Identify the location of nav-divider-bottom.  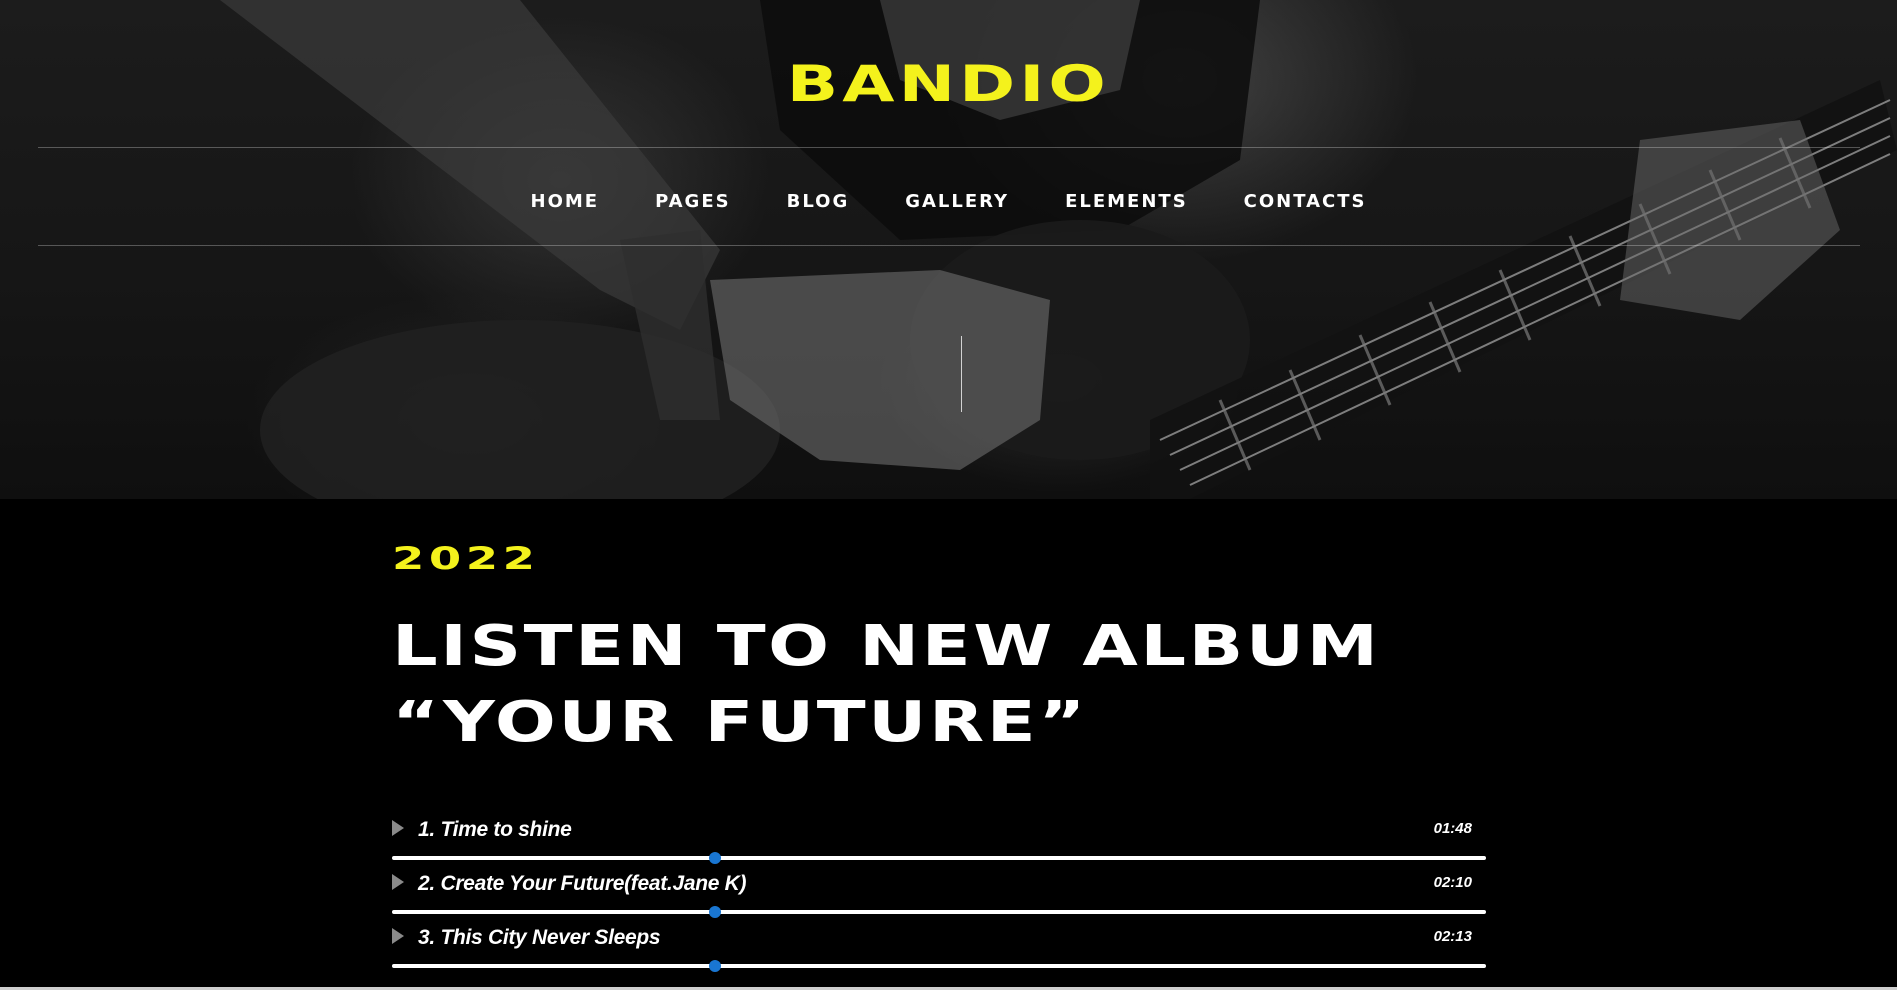
(949, 245).